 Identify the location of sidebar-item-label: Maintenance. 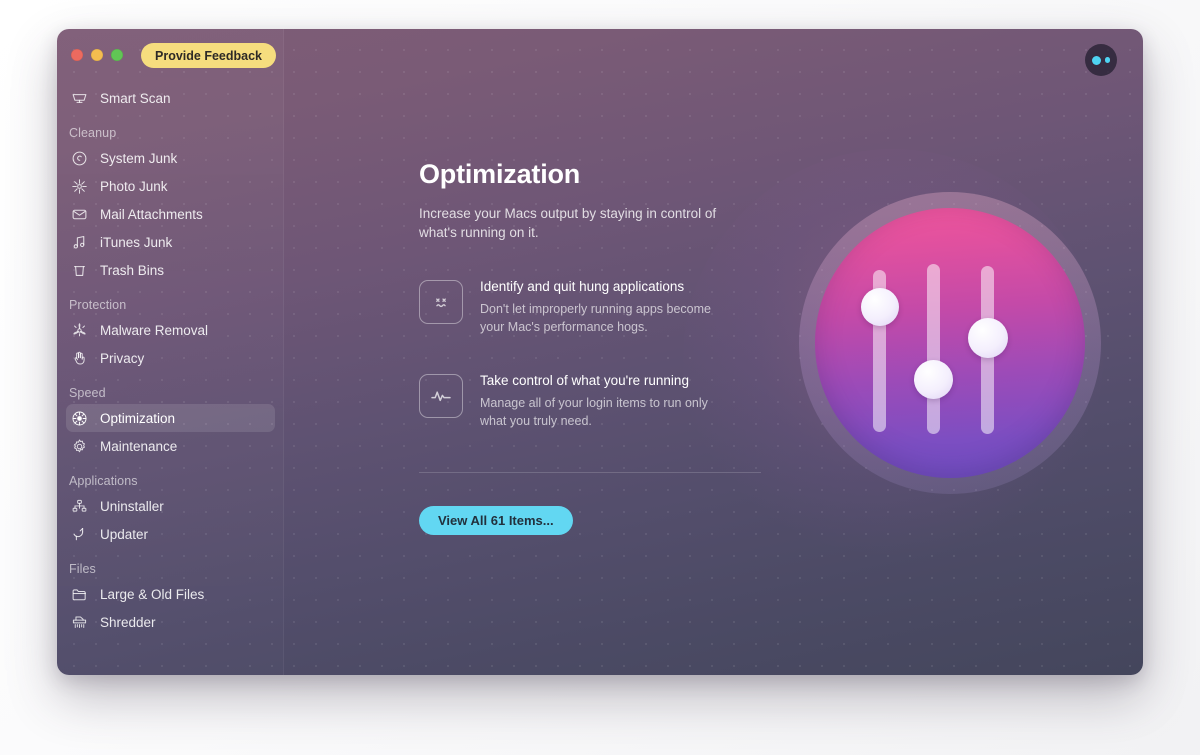
(139, 446).